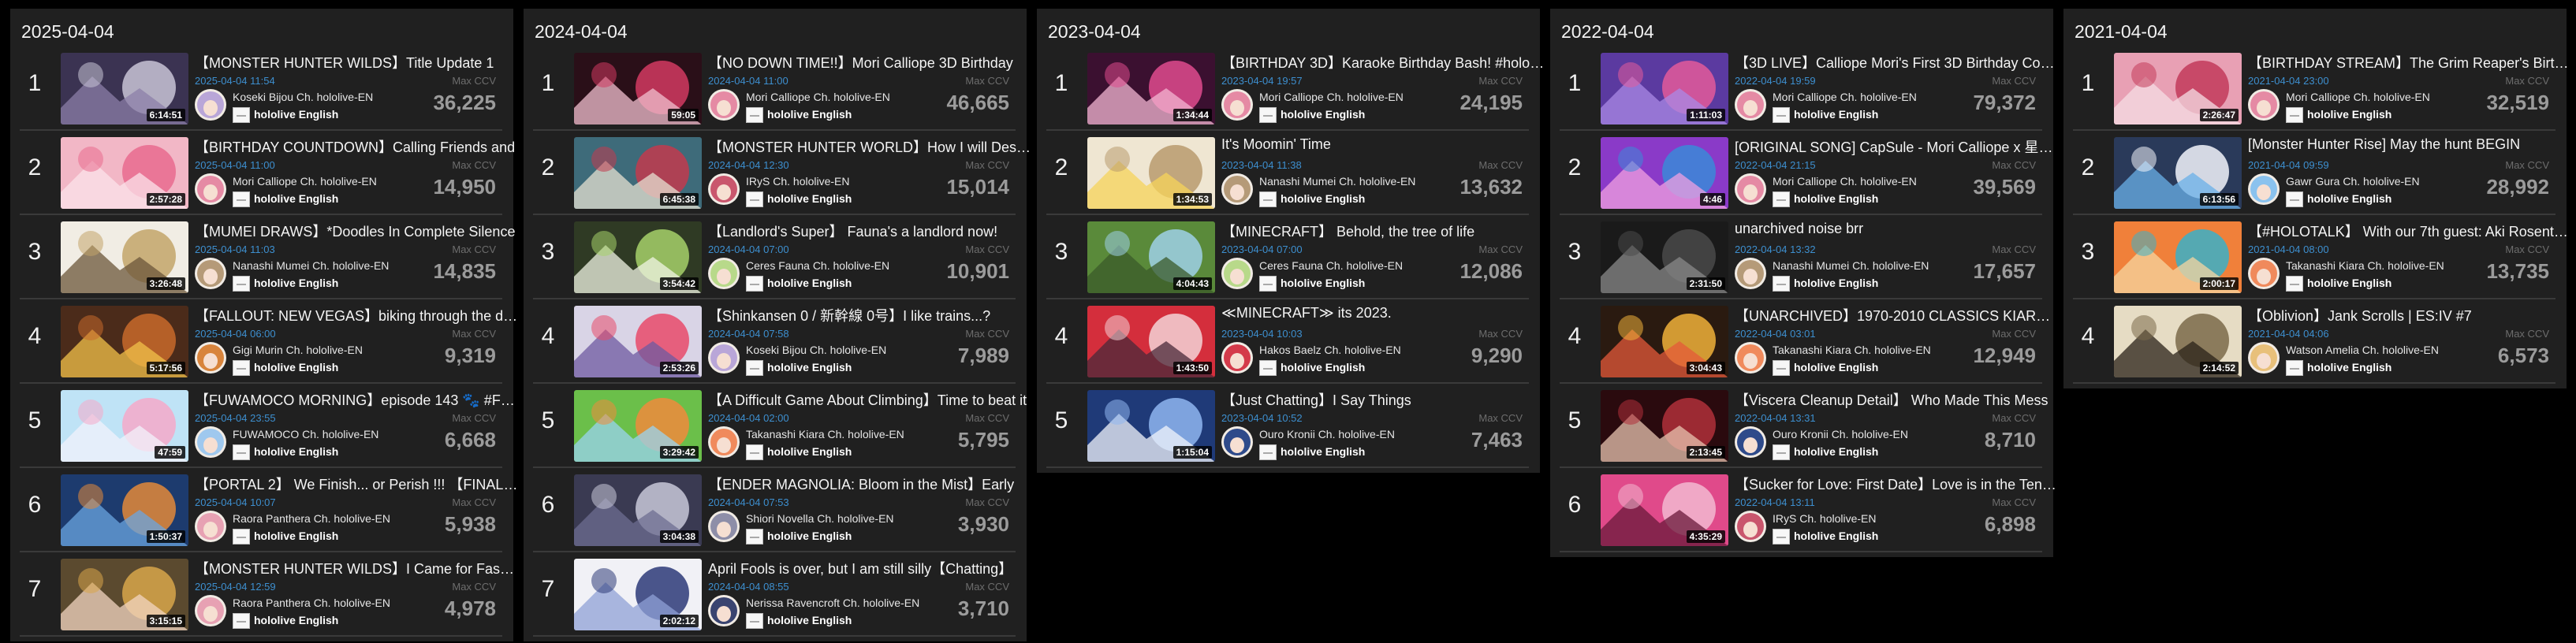  I want to click on stream-title: unarchived noise brr, so click(1896, 229).